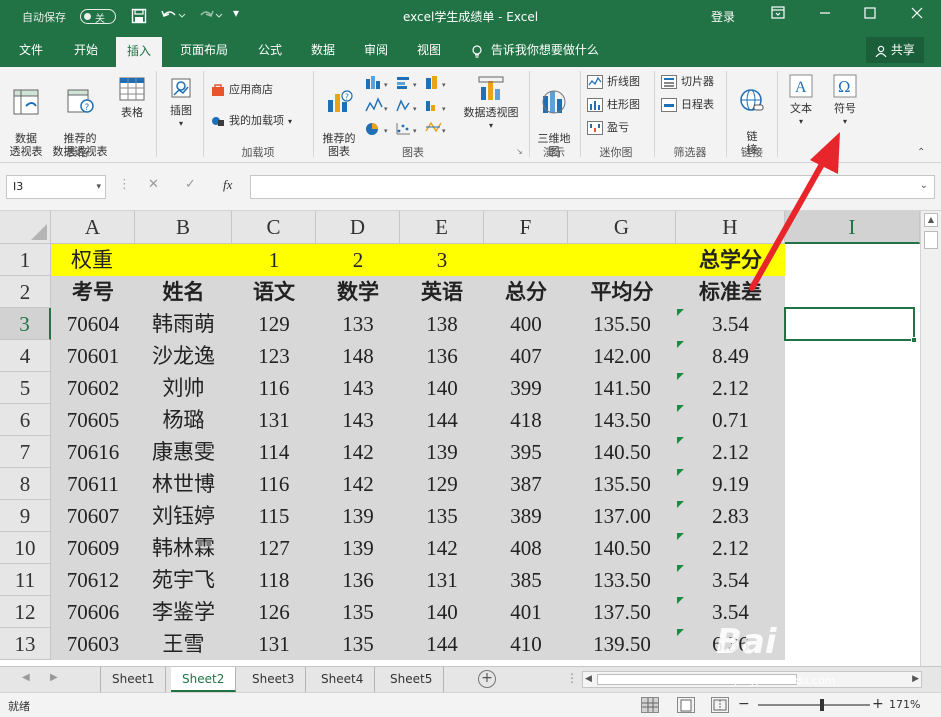 The width and height of the screenshot is (941, 717). What do you see at coordinates (526, 292) in the screenshot?
I see `cell-f2: 总分` at bounding box center [526, 292].